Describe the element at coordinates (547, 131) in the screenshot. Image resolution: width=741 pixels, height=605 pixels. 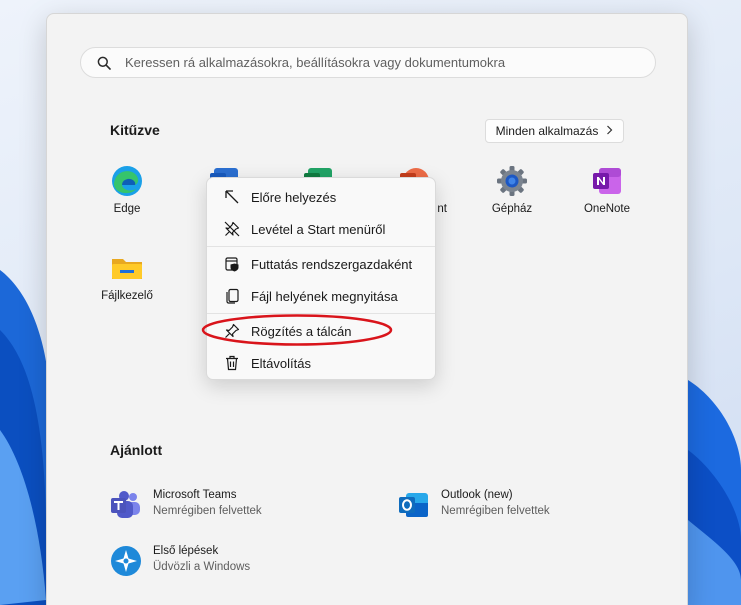
I see `all-apps-label: Minden alkalmazás` at that location.